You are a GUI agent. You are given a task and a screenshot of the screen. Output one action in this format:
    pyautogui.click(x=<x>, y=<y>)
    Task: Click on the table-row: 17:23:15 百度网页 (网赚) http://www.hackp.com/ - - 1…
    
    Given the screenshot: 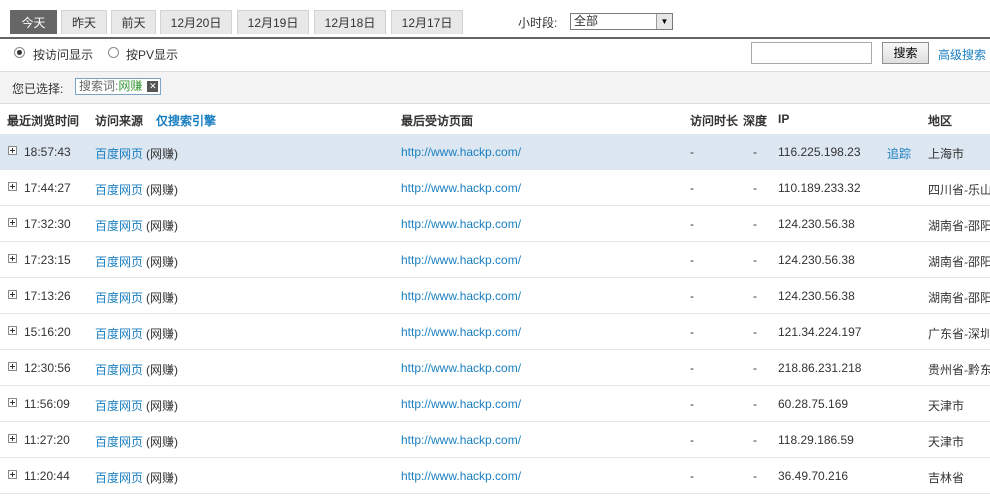 What is the action you would take?
    pyautogui.click(x=495, y=260)
    